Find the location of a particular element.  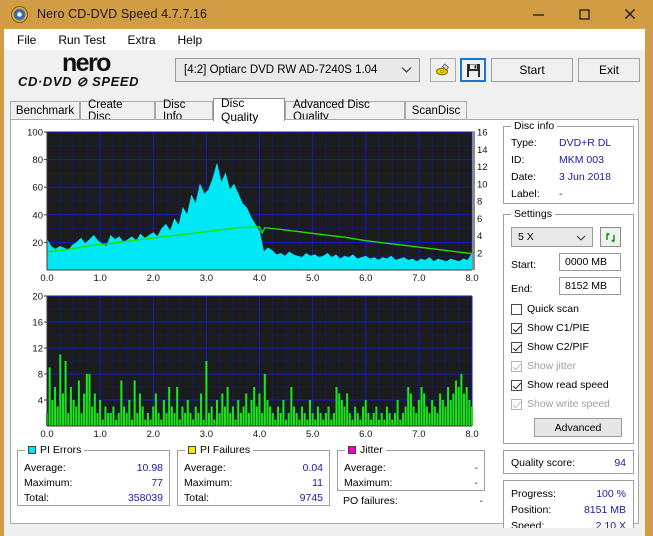

pi-failures-legend-label: PI Failures is located at coordinates (225, 450).